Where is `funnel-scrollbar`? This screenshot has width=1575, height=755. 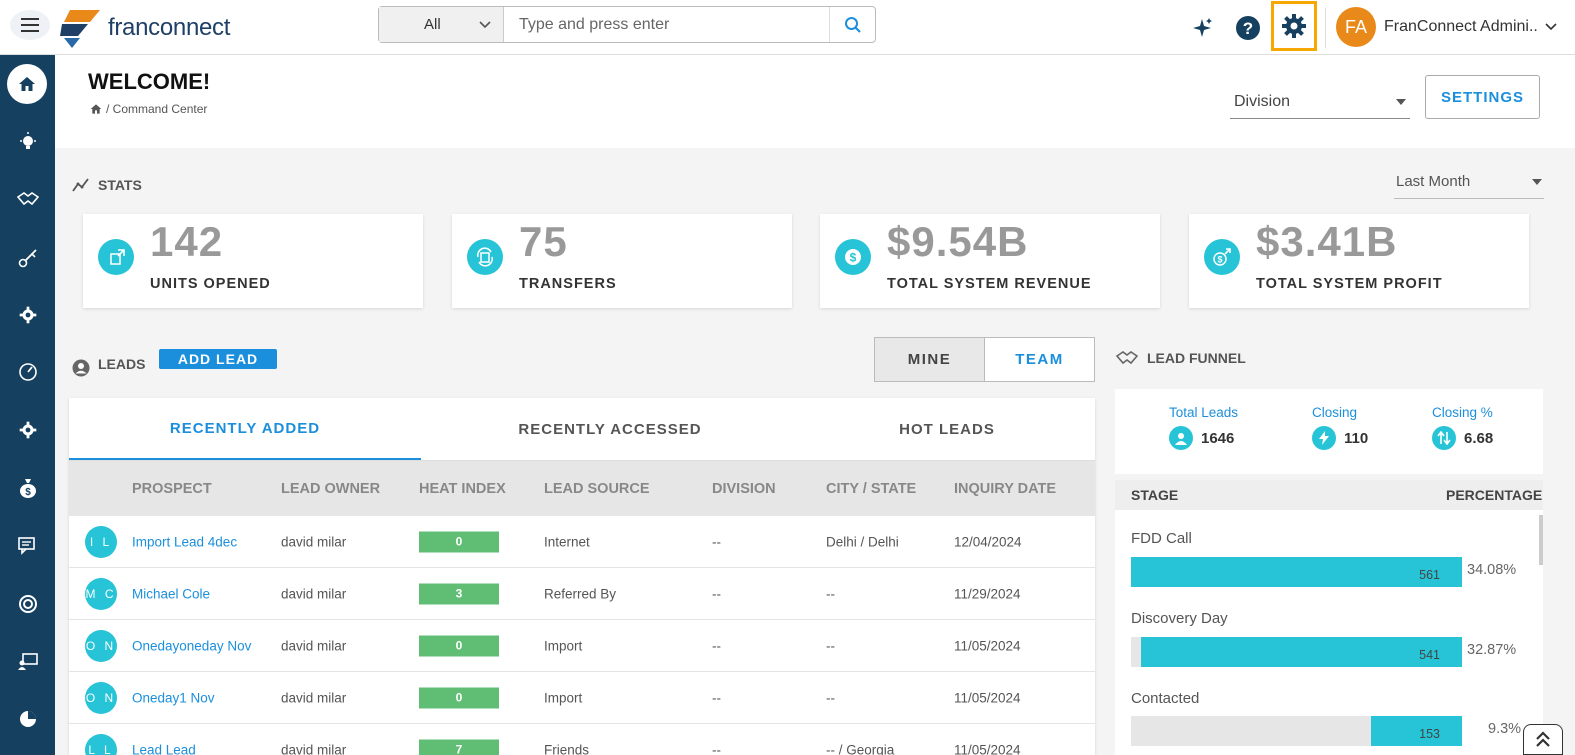 funnel-scrollbar is located at coordinates (1541, 540).